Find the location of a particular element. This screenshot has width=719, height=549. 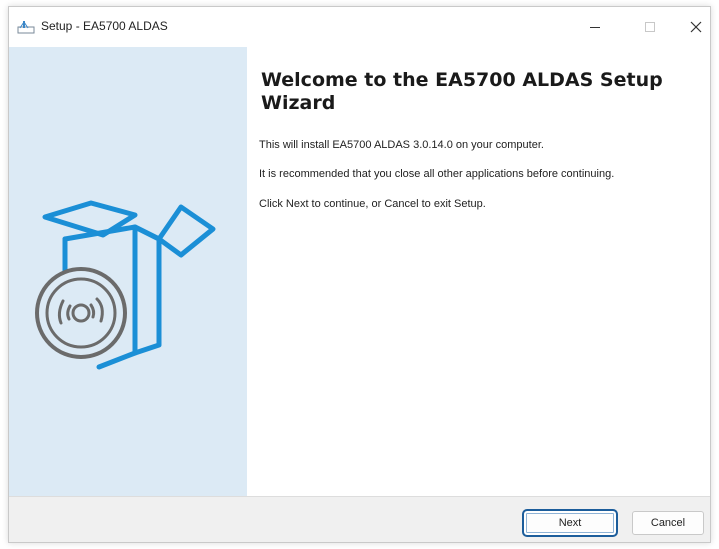

minimize-icon is located at coordinates (595, 27).